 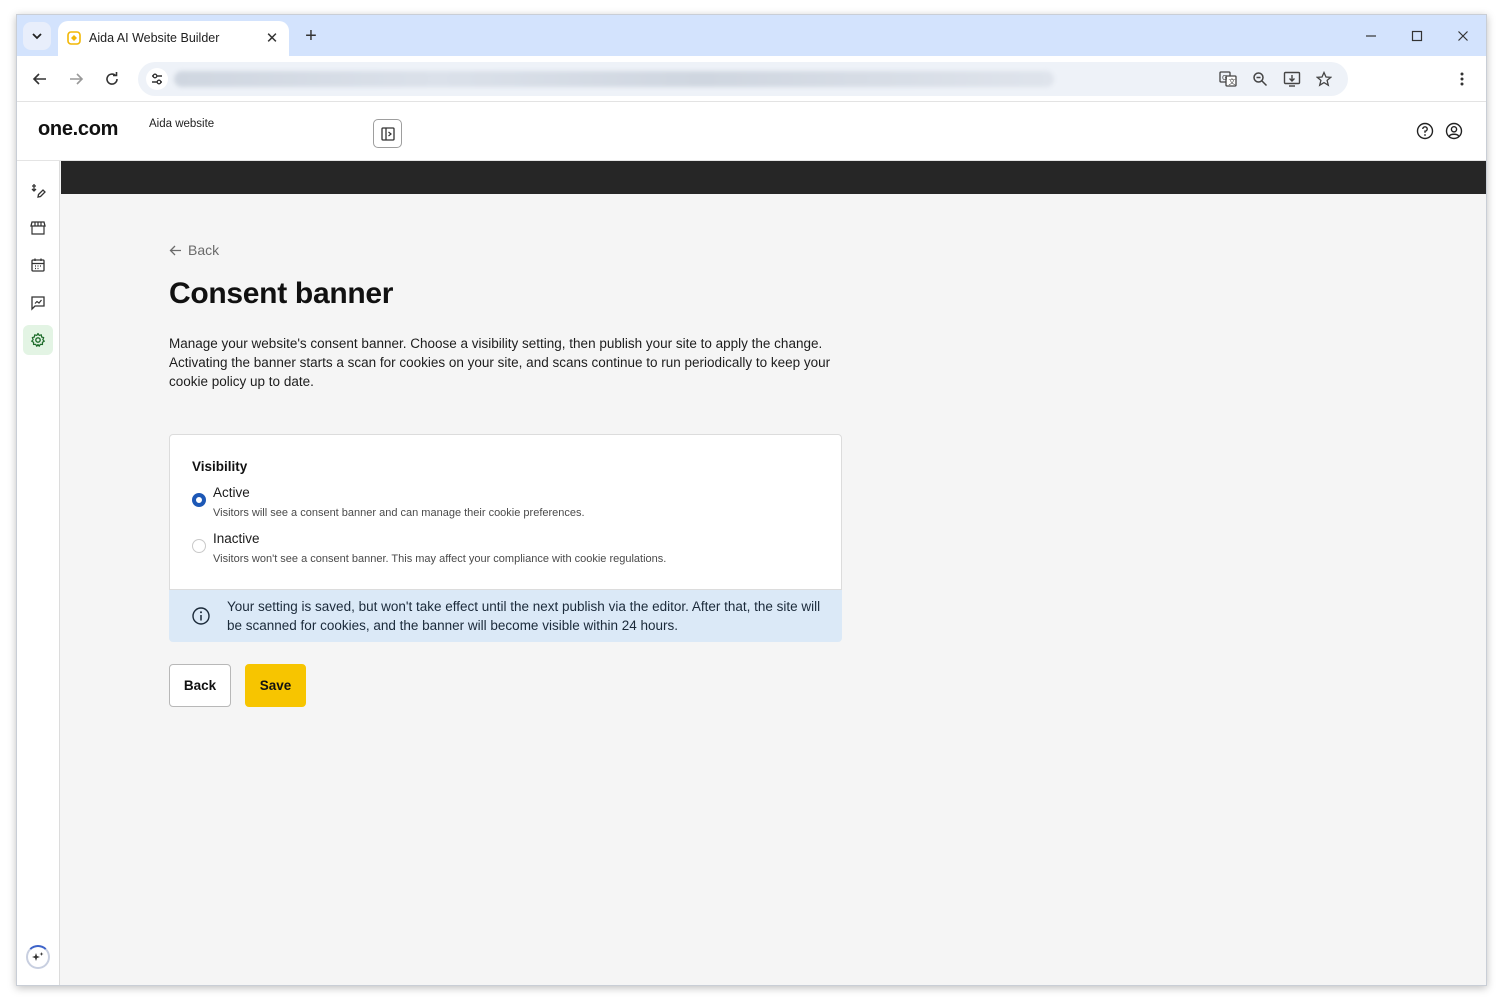 I want to click on active-tab: Aida AI Website Builder ✕, so click(x=173, y=38).